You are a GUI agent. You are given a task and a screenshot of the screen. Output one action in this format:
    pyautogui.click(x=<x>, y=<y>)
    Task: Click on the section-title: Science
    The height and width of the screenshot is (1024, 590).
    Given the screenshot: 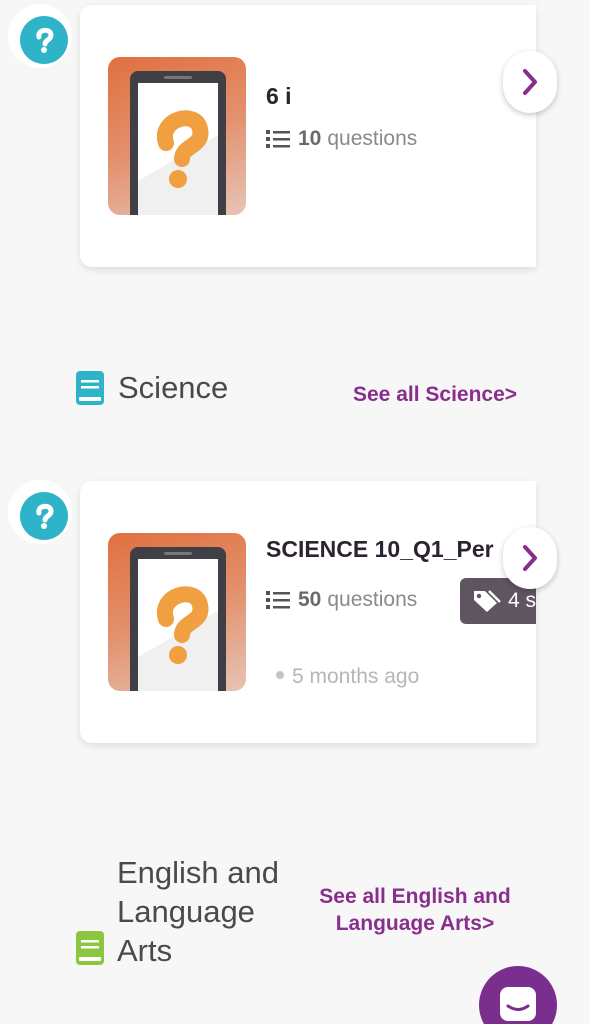 What is the action you would take?
    pyautogui.click(x=173, y=387)
    